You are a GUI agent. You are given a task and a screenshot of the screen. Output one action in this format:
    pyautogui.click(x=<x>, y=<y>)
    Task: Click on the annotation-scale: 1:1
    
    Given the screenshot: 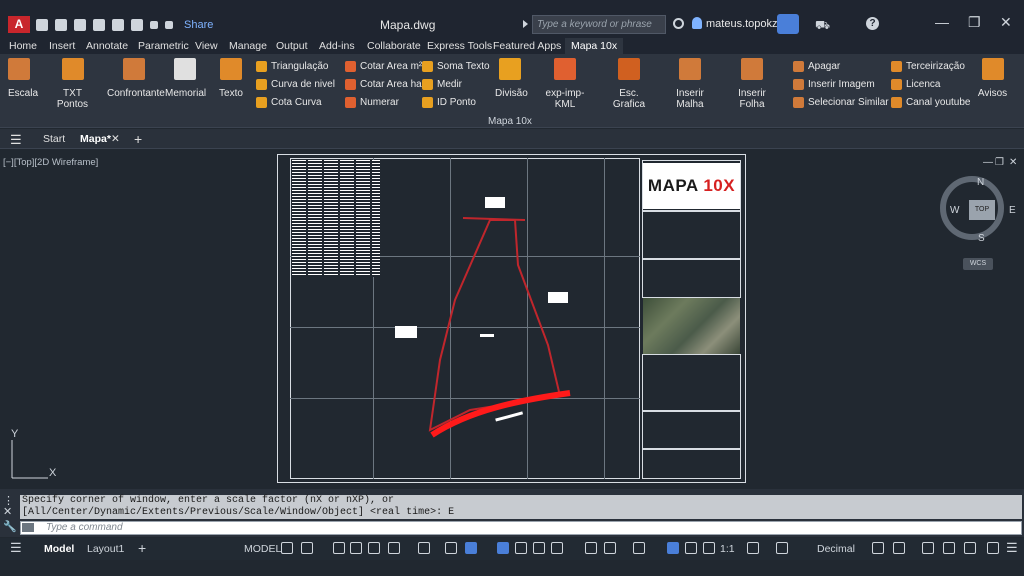 What is the action you would take?
    pyautogui.click(x=727, y=549)
    